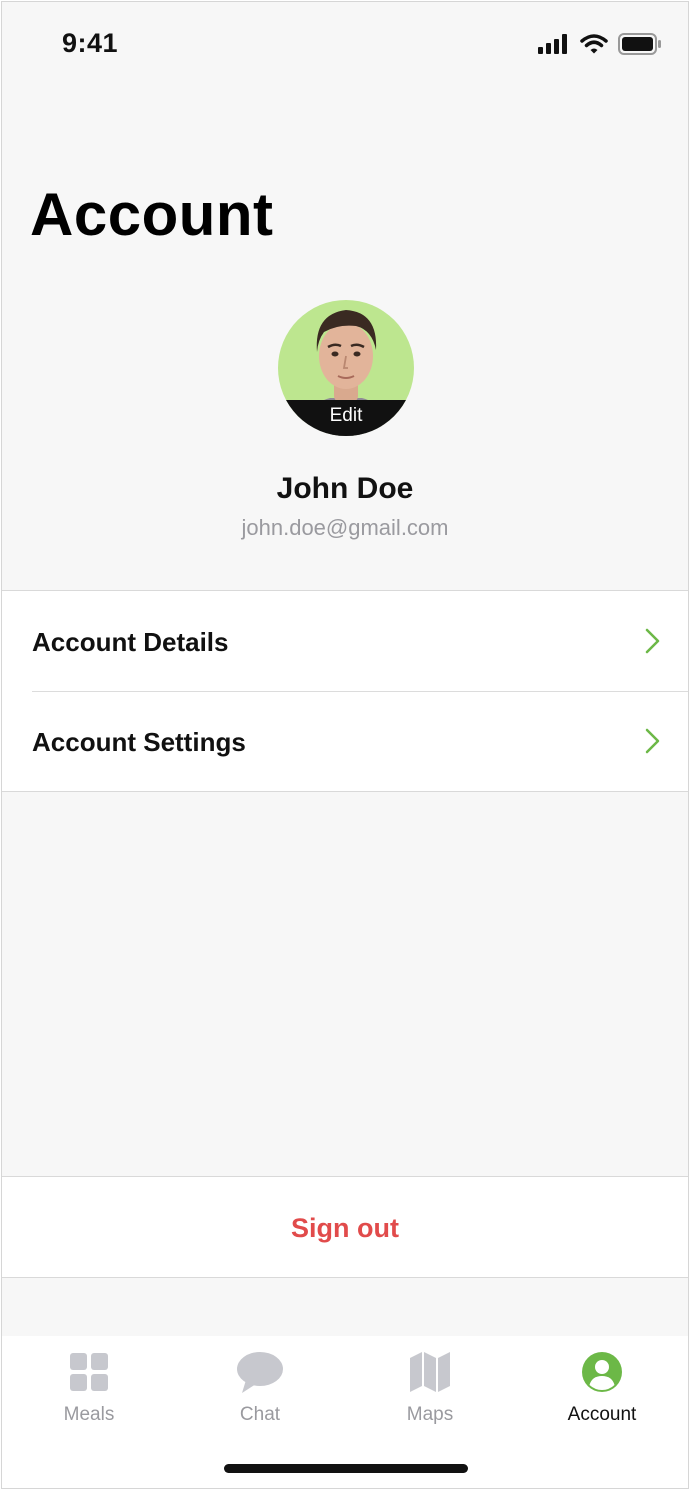 Image resolution: width=690 pixels, height=1490 pixels. Describe the element at coordinates (594, 46) in the screenshot. I see `wifi-icon` at that location.